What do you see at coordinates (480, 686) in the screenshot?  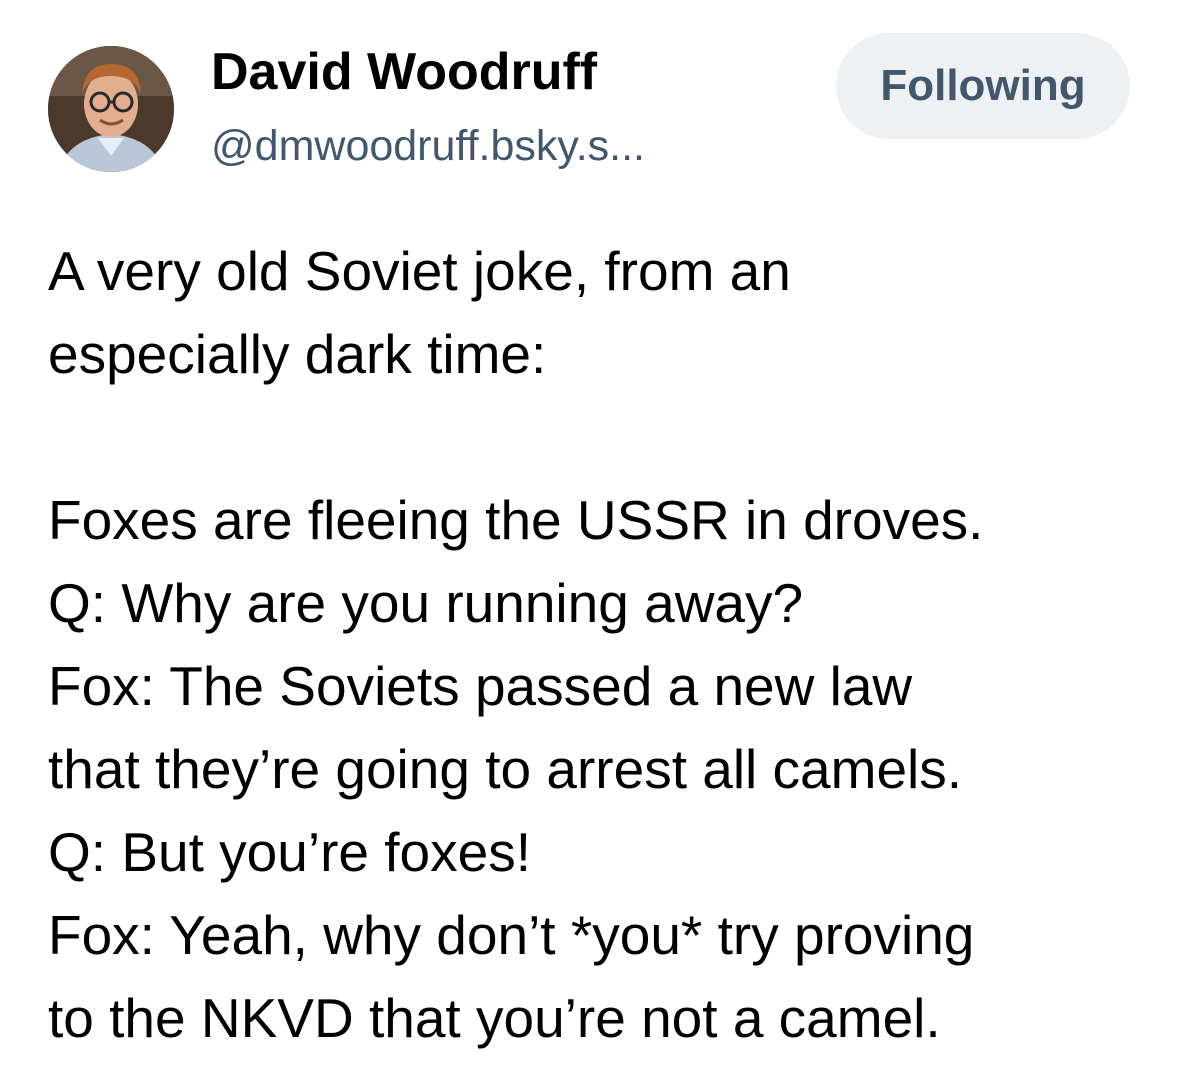 I see `post-text-line: Fox: The Soviets passed a new law` at bounding box center [480, 686].